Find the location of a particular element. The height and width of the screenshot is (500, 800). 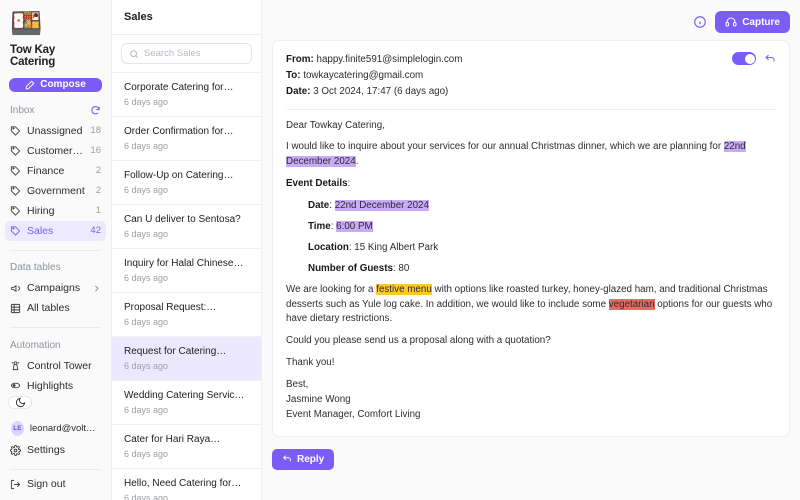

event-details-colon: : is located at coordinates (349, 184).